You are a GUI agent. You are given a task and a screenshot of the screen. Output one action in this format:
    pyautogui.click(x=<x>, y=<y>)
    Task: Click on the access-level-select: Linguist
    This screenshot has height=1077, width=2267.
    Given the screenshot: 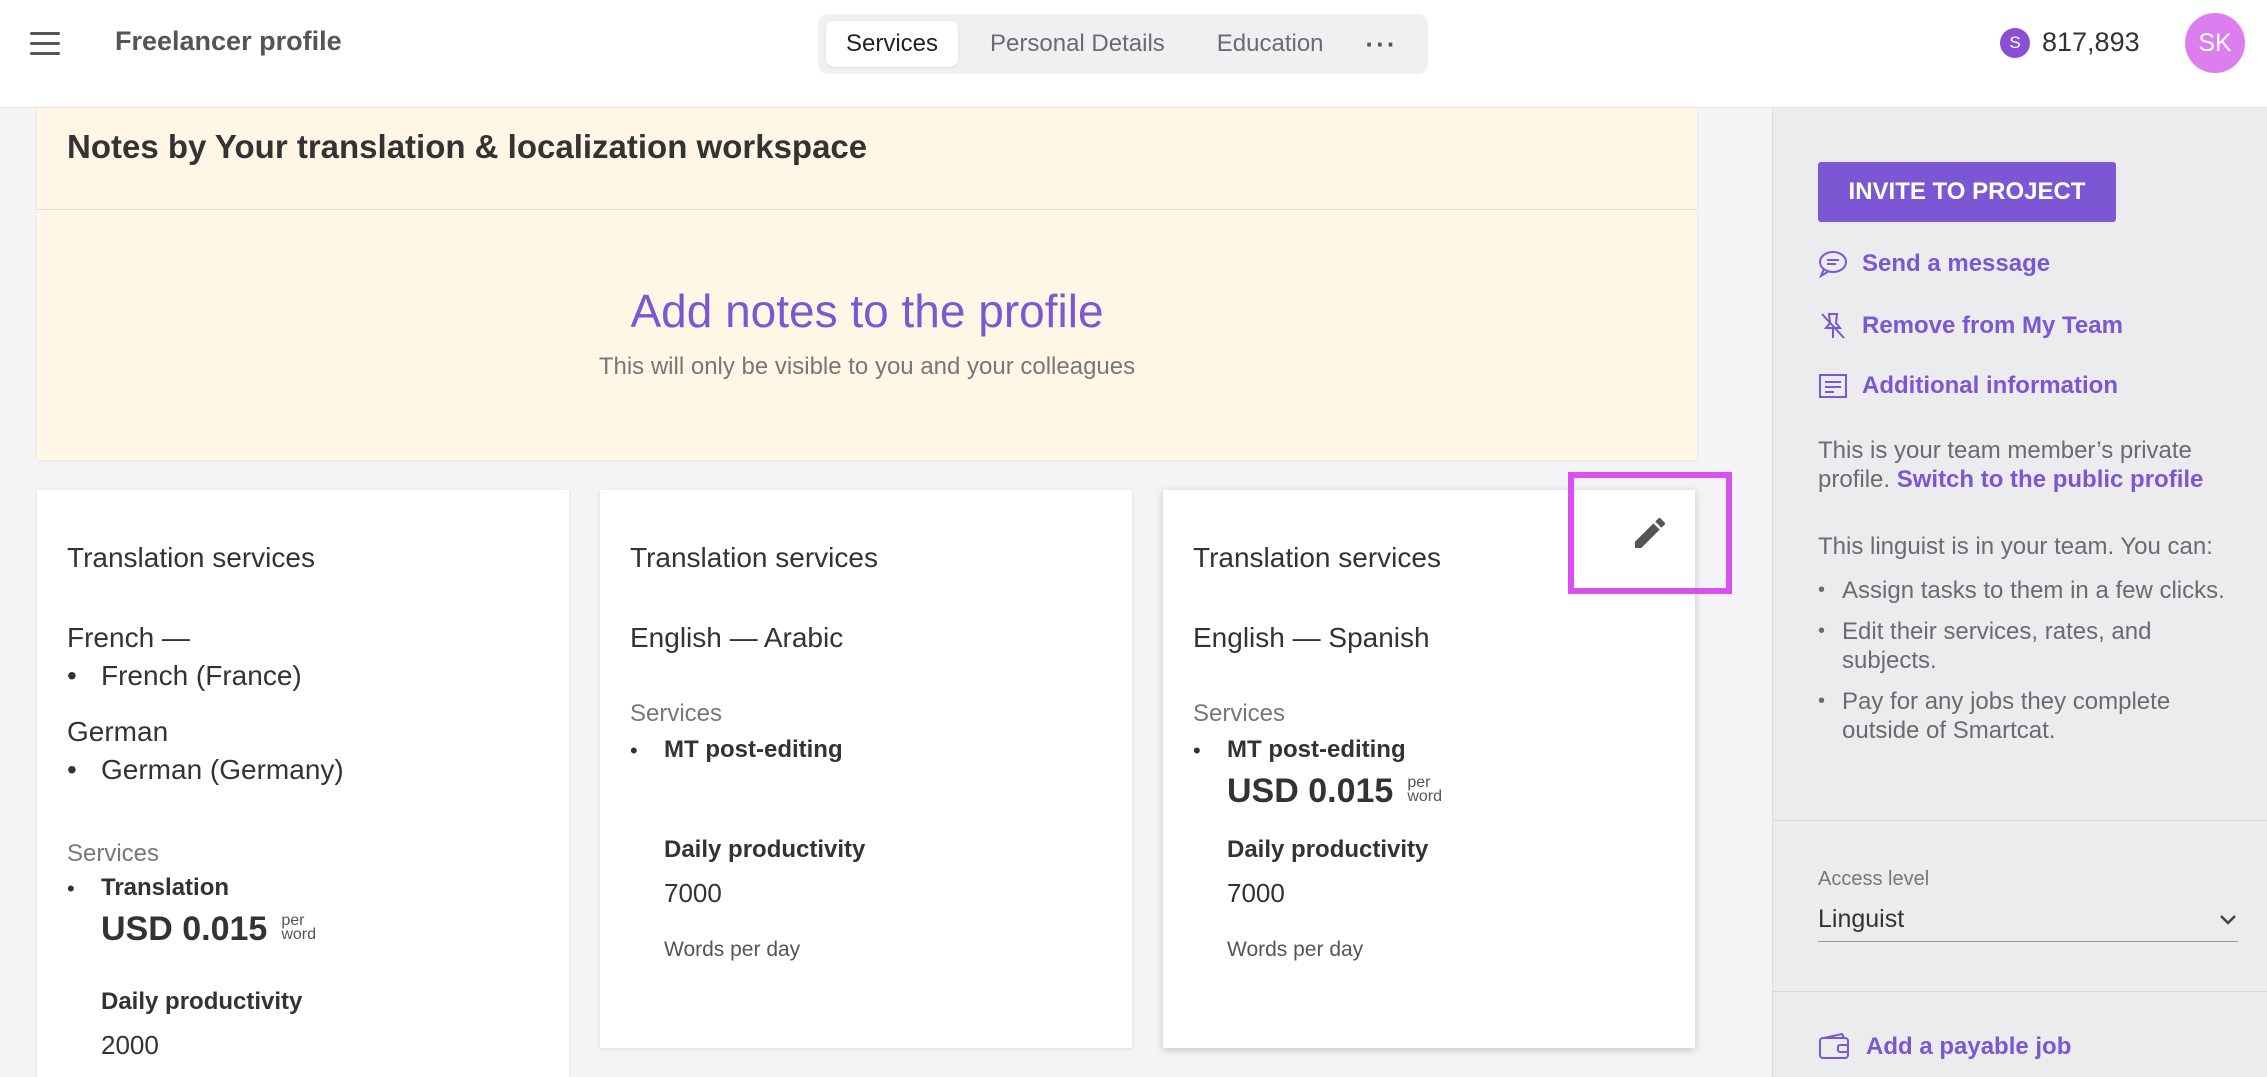 What is the action you would take?
    pyautogui.click(x=2028, y=920)
    